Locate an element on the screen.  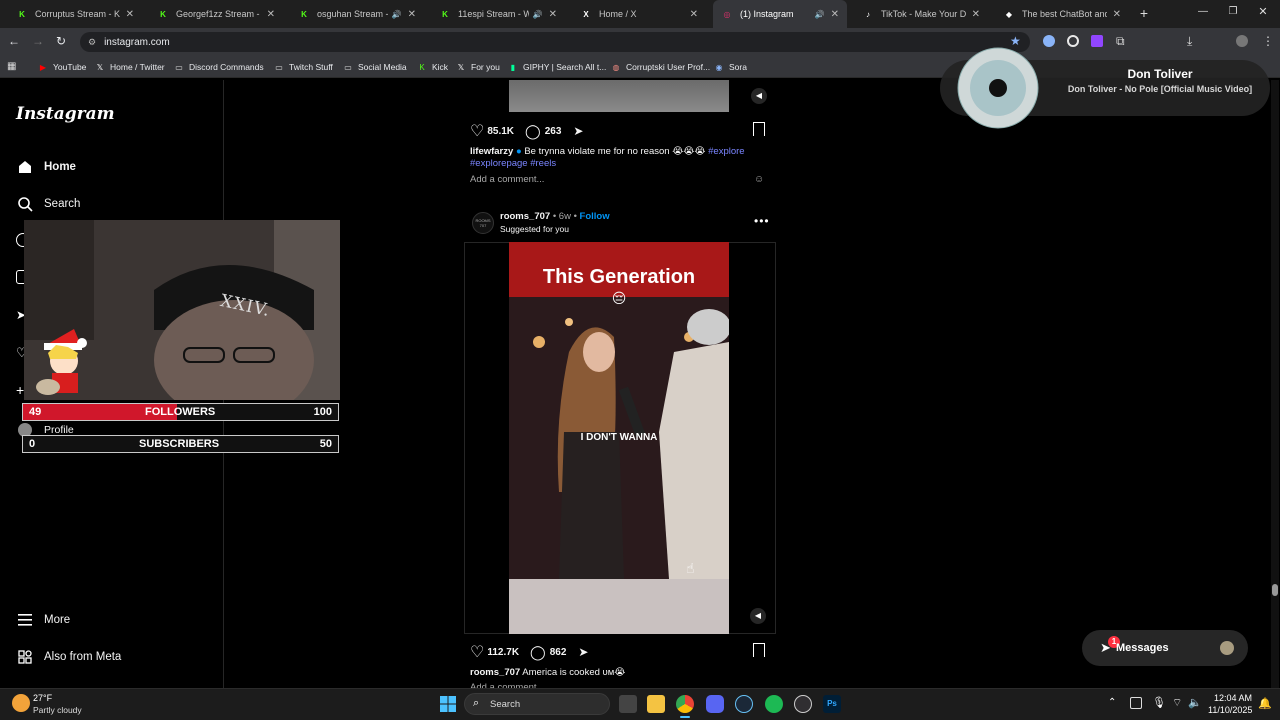
emoji-picker-icon: ☺ is located at coordinates (759, 179).